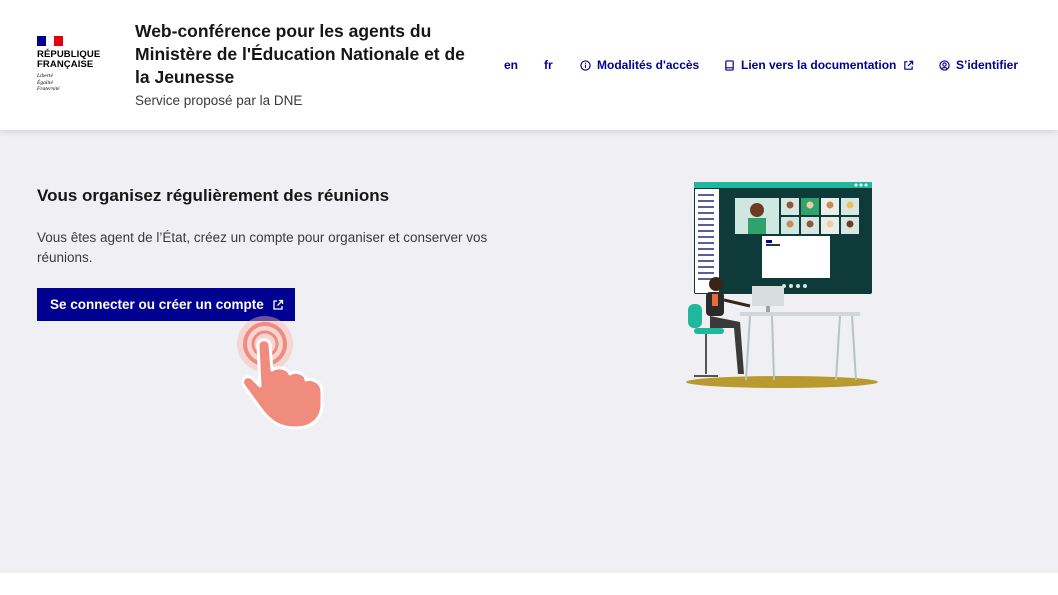 This screenshot has width=1058, height=595. I want to click on user-icon, so click(944, 65).